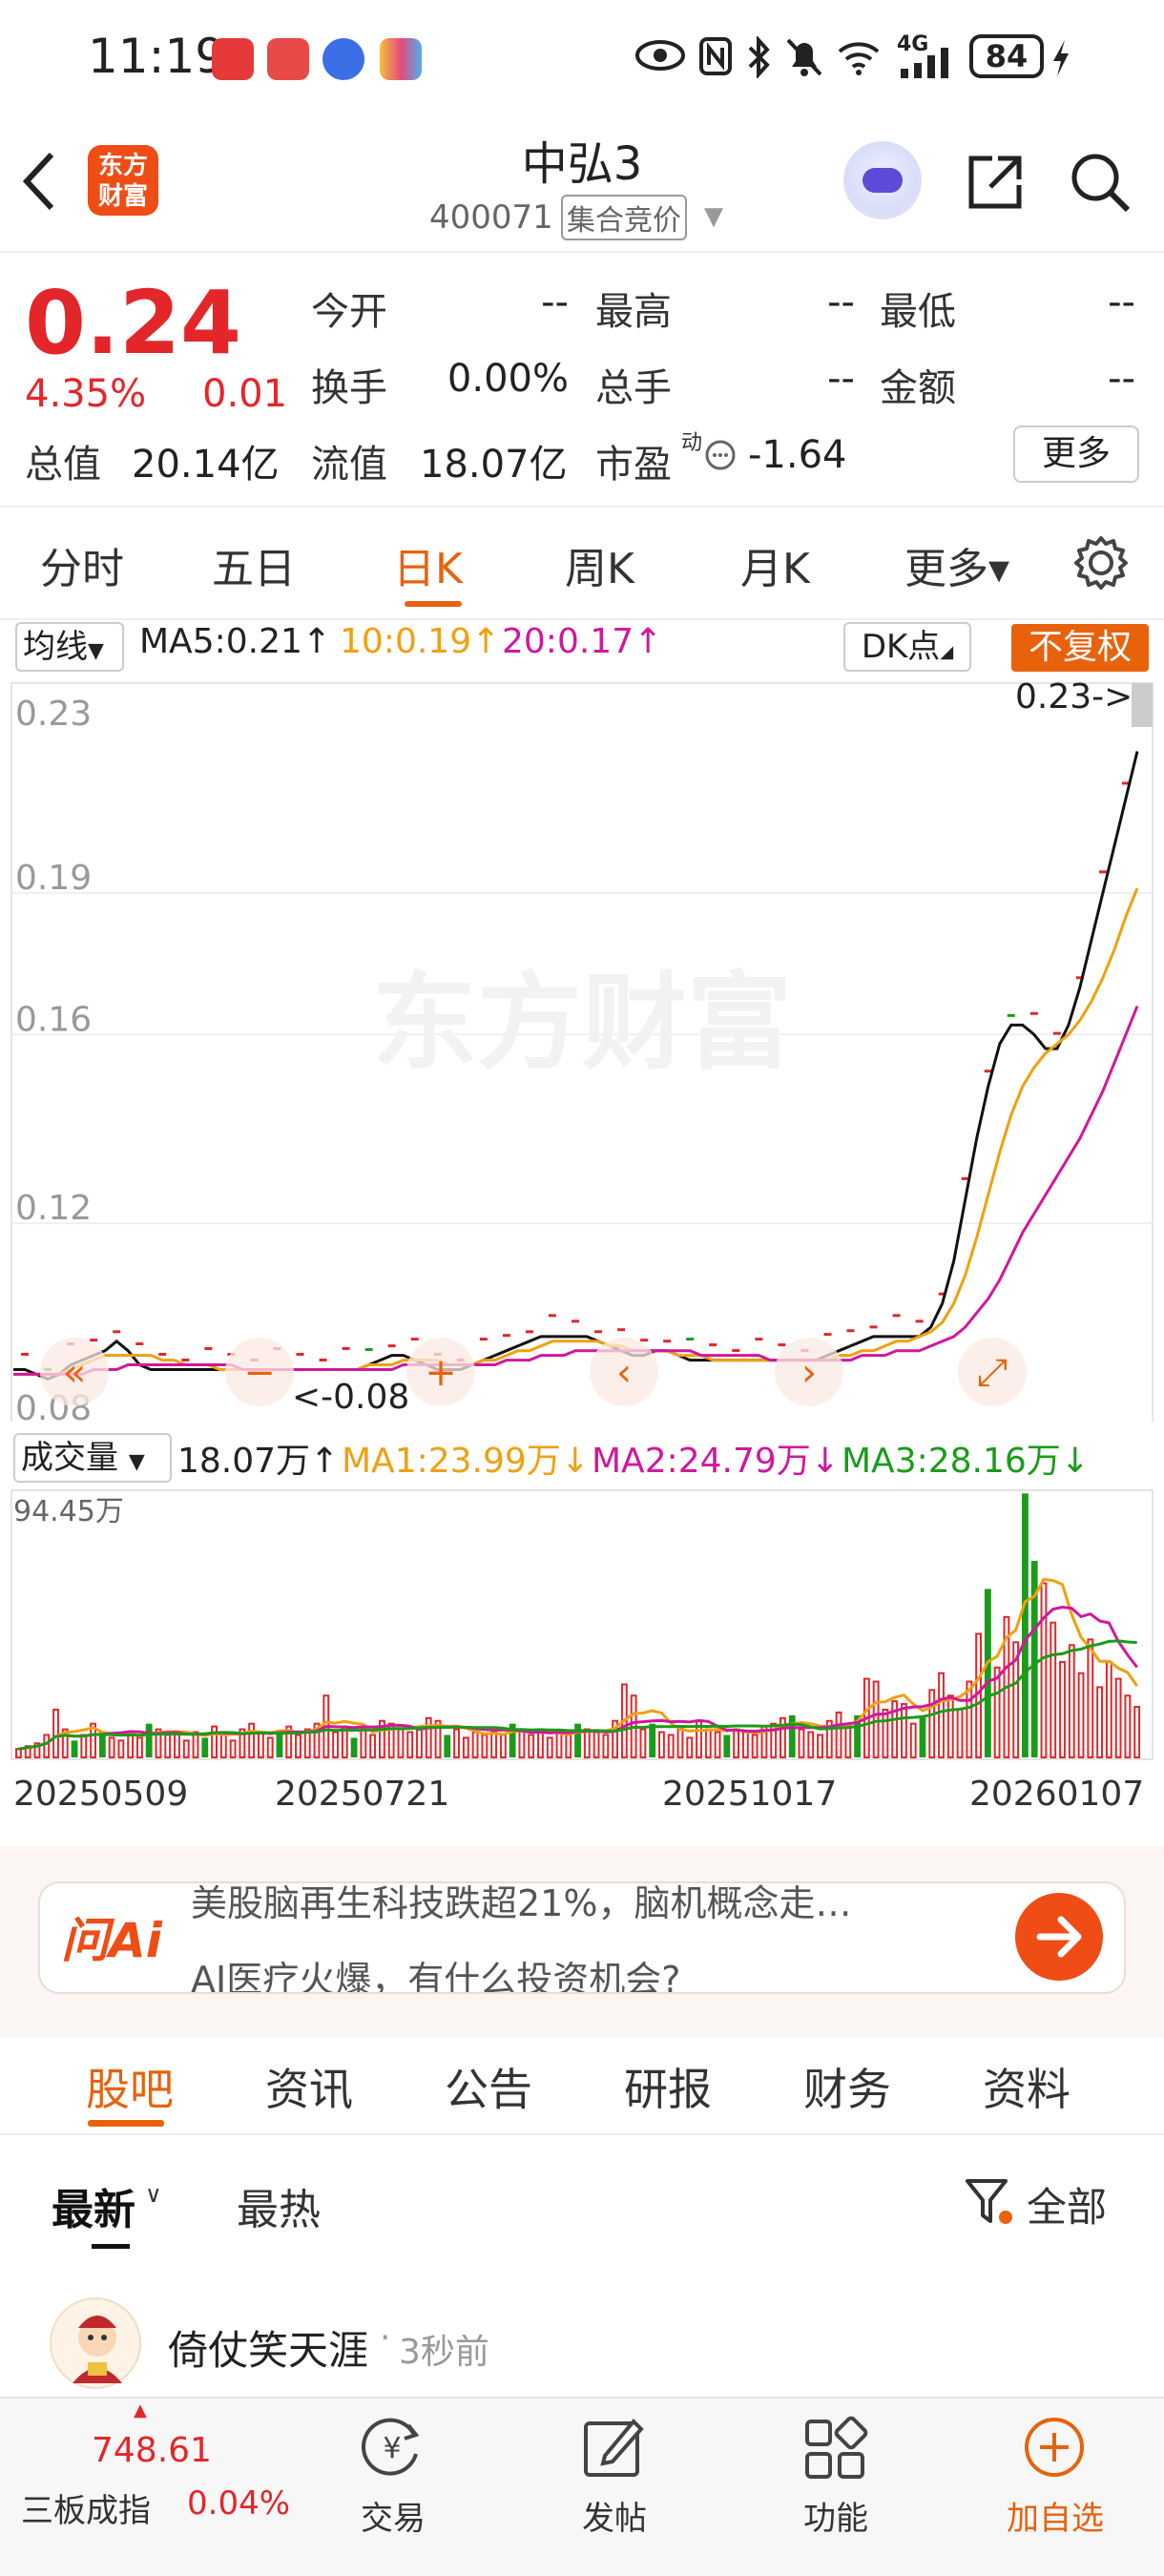 This screenshot has width=1164, height=2576. I want to click on chart-watermark: 东方财富, so click(582, 1023).